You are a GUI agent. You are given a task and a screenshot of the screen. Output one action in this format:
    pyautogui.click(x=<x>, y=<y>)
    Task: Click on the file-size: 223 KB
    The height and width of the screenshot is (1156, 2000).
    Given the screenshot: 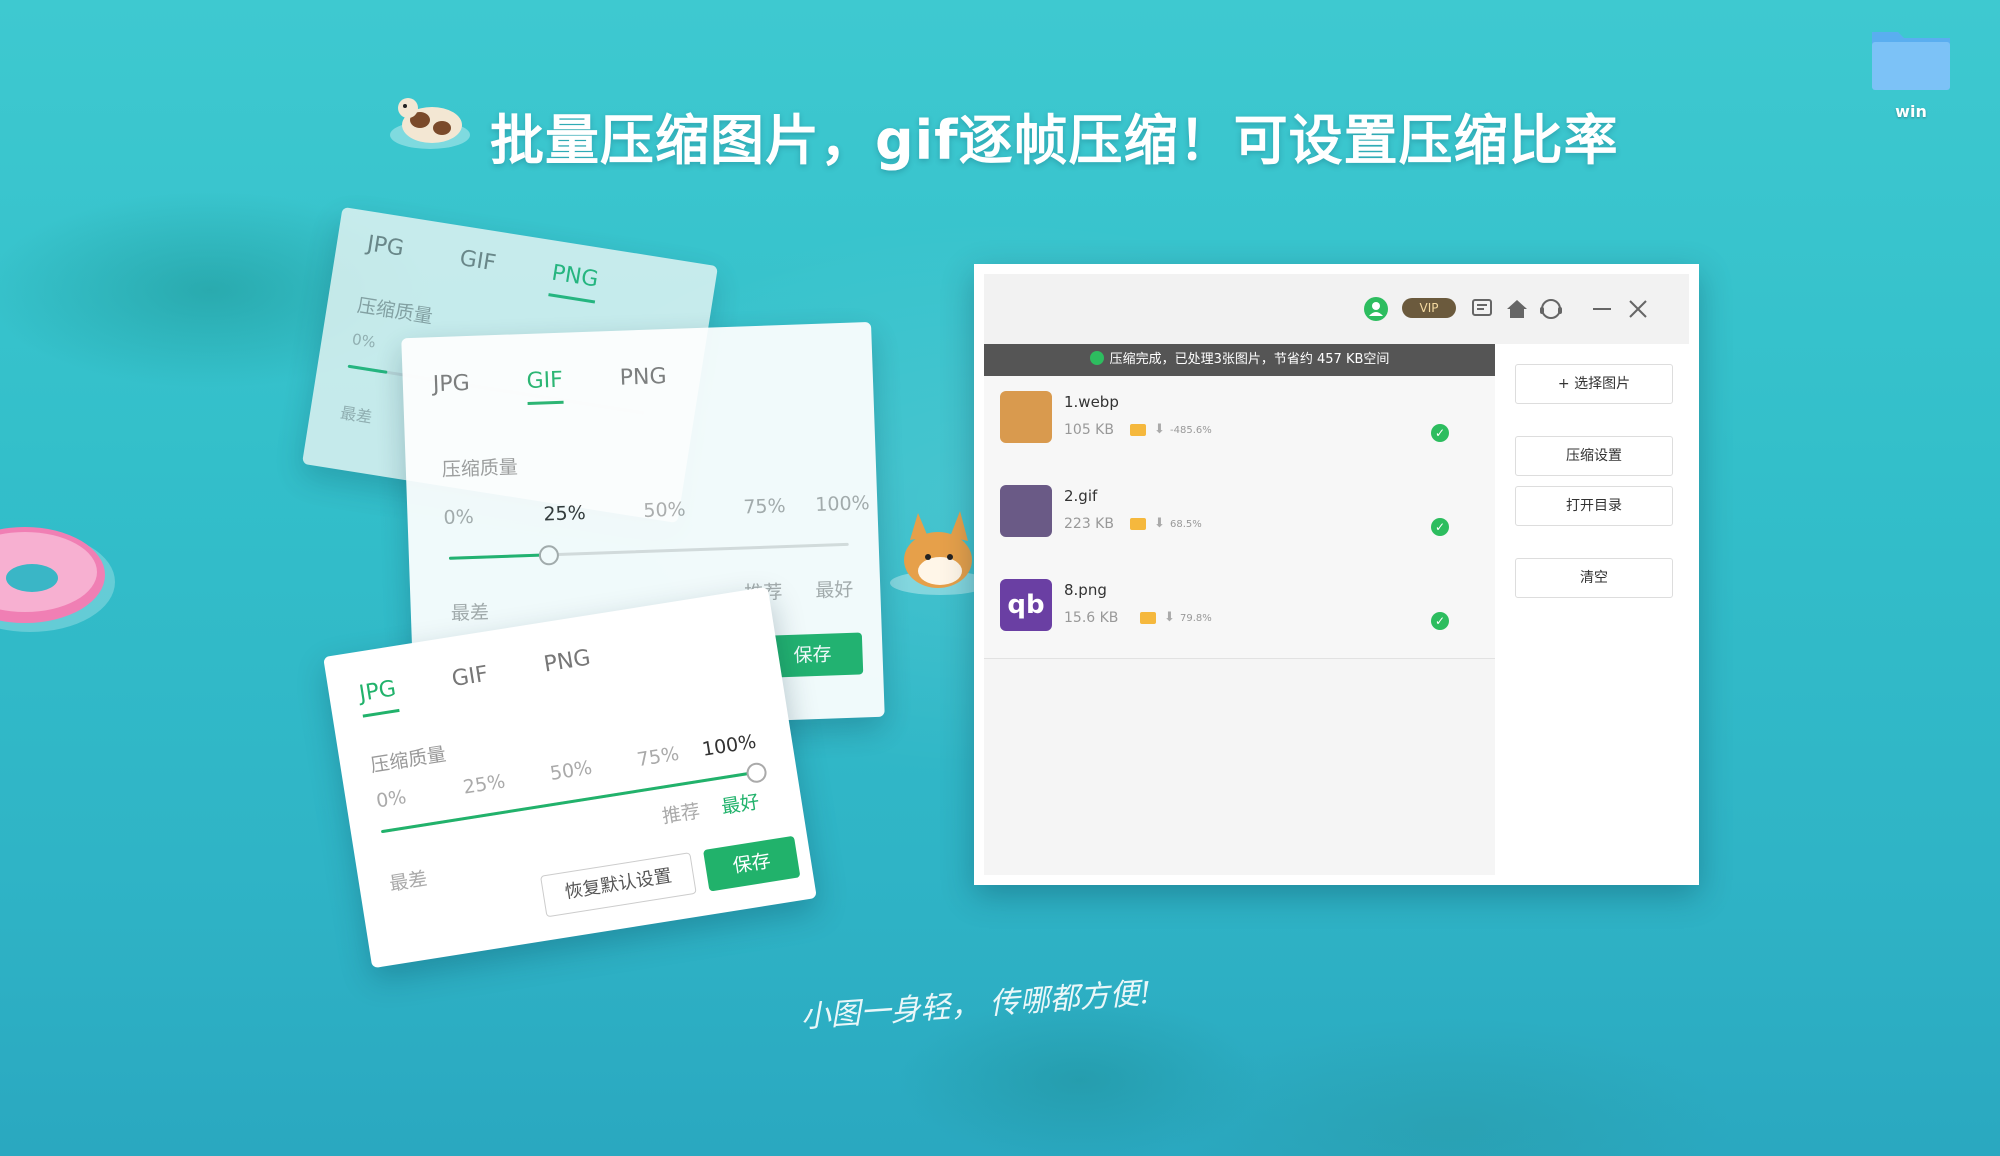 What is the action you would take?
    pyautogui.click(x=1089, y=524)
    